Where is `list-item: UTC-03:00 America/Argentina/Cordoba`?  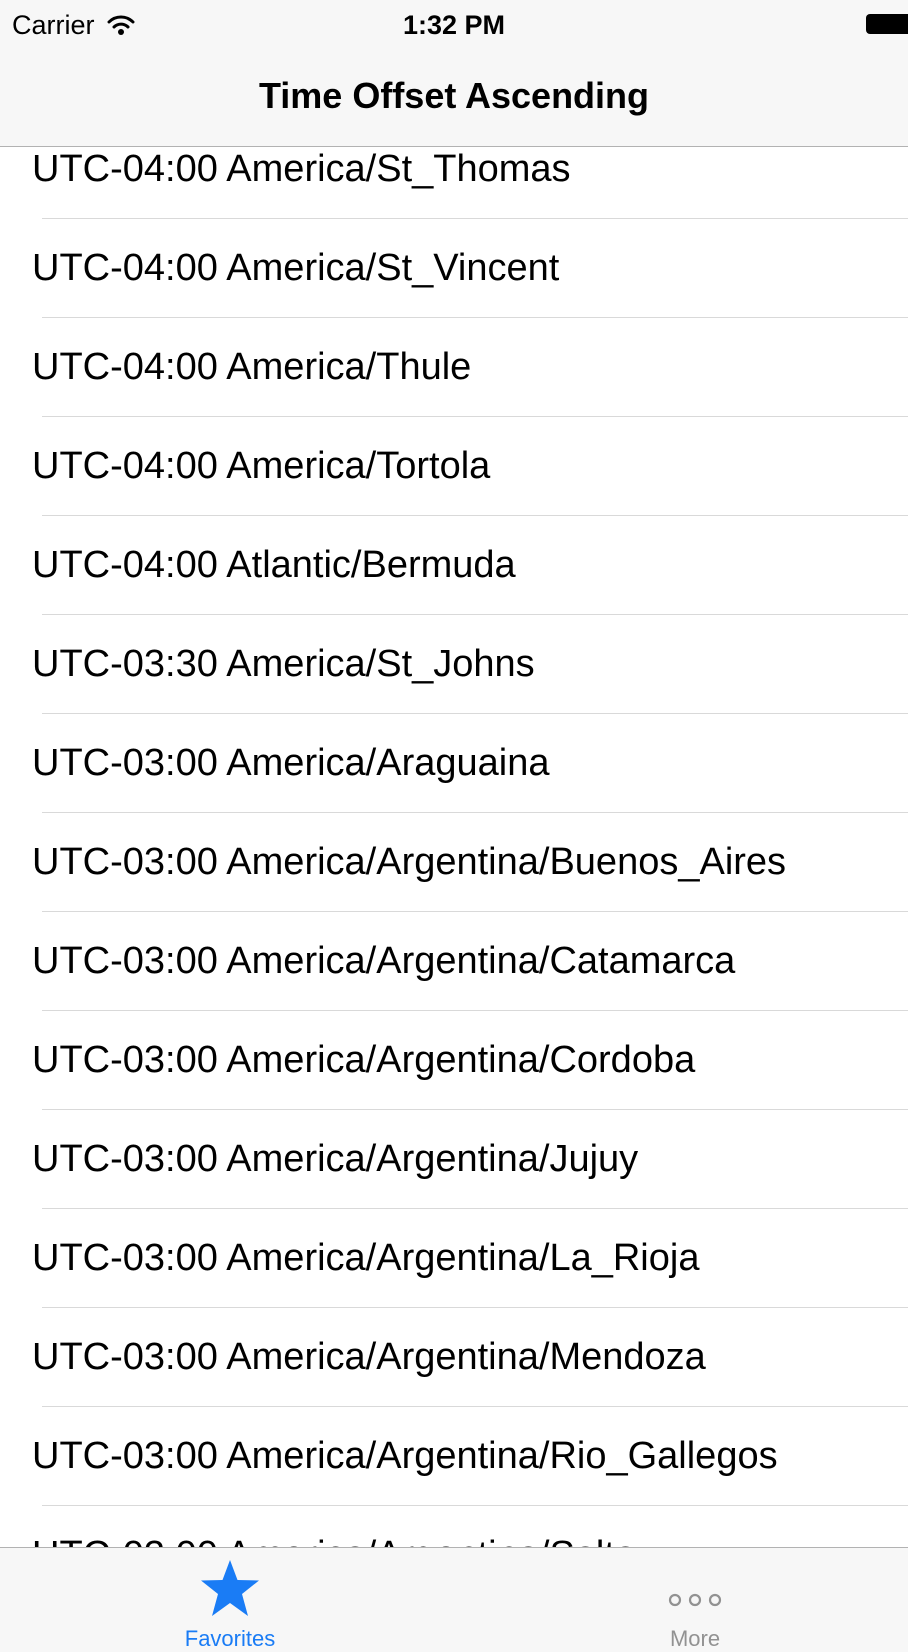 list-item: UTC-03:00 America/Argentina/Cordoba is located at coordinates (454, 1060).